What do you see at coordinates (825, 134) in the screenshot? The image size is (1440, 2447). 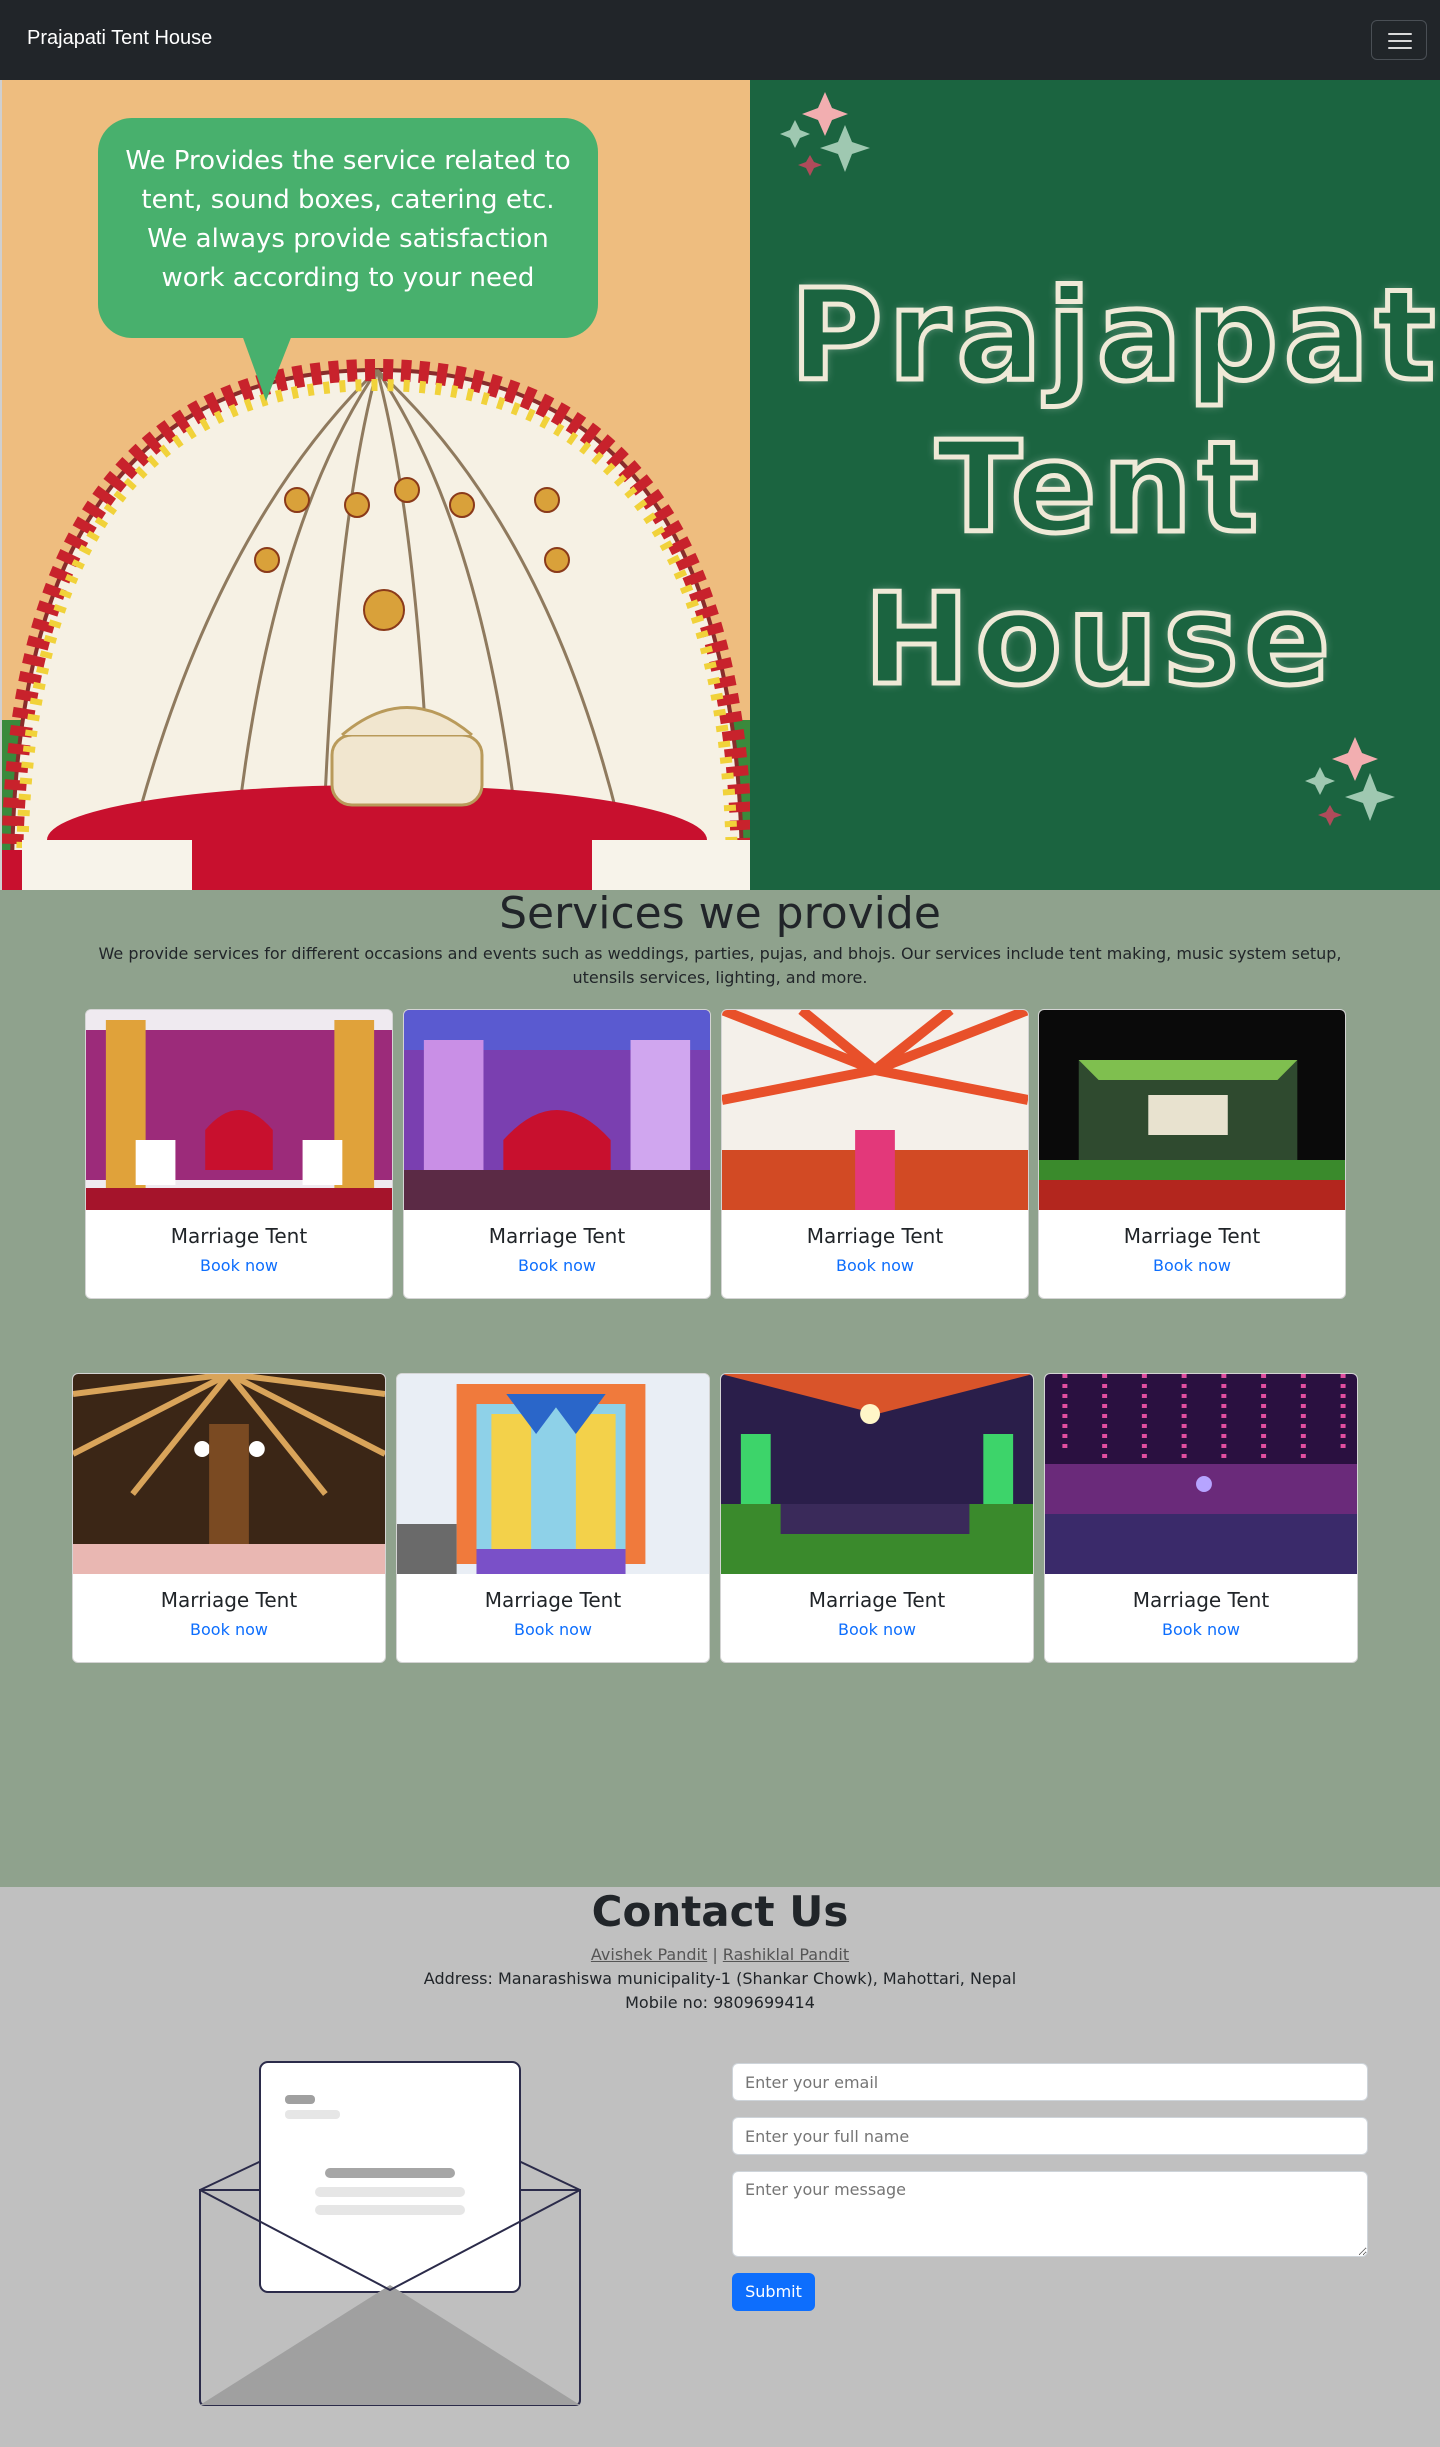 I see `sparkle-icon` at bounding box center [825, 134].